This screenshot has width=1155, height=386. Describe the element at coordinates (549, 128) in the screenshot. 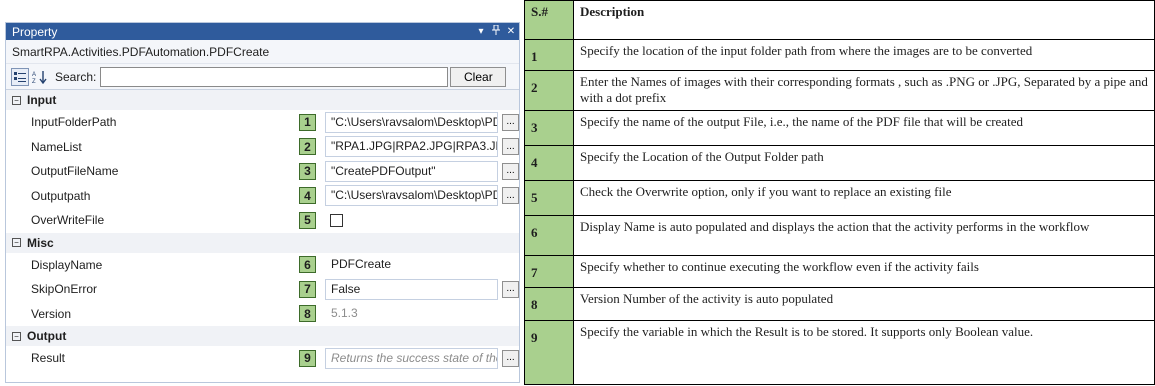

I see `row-number: 3` at that location.